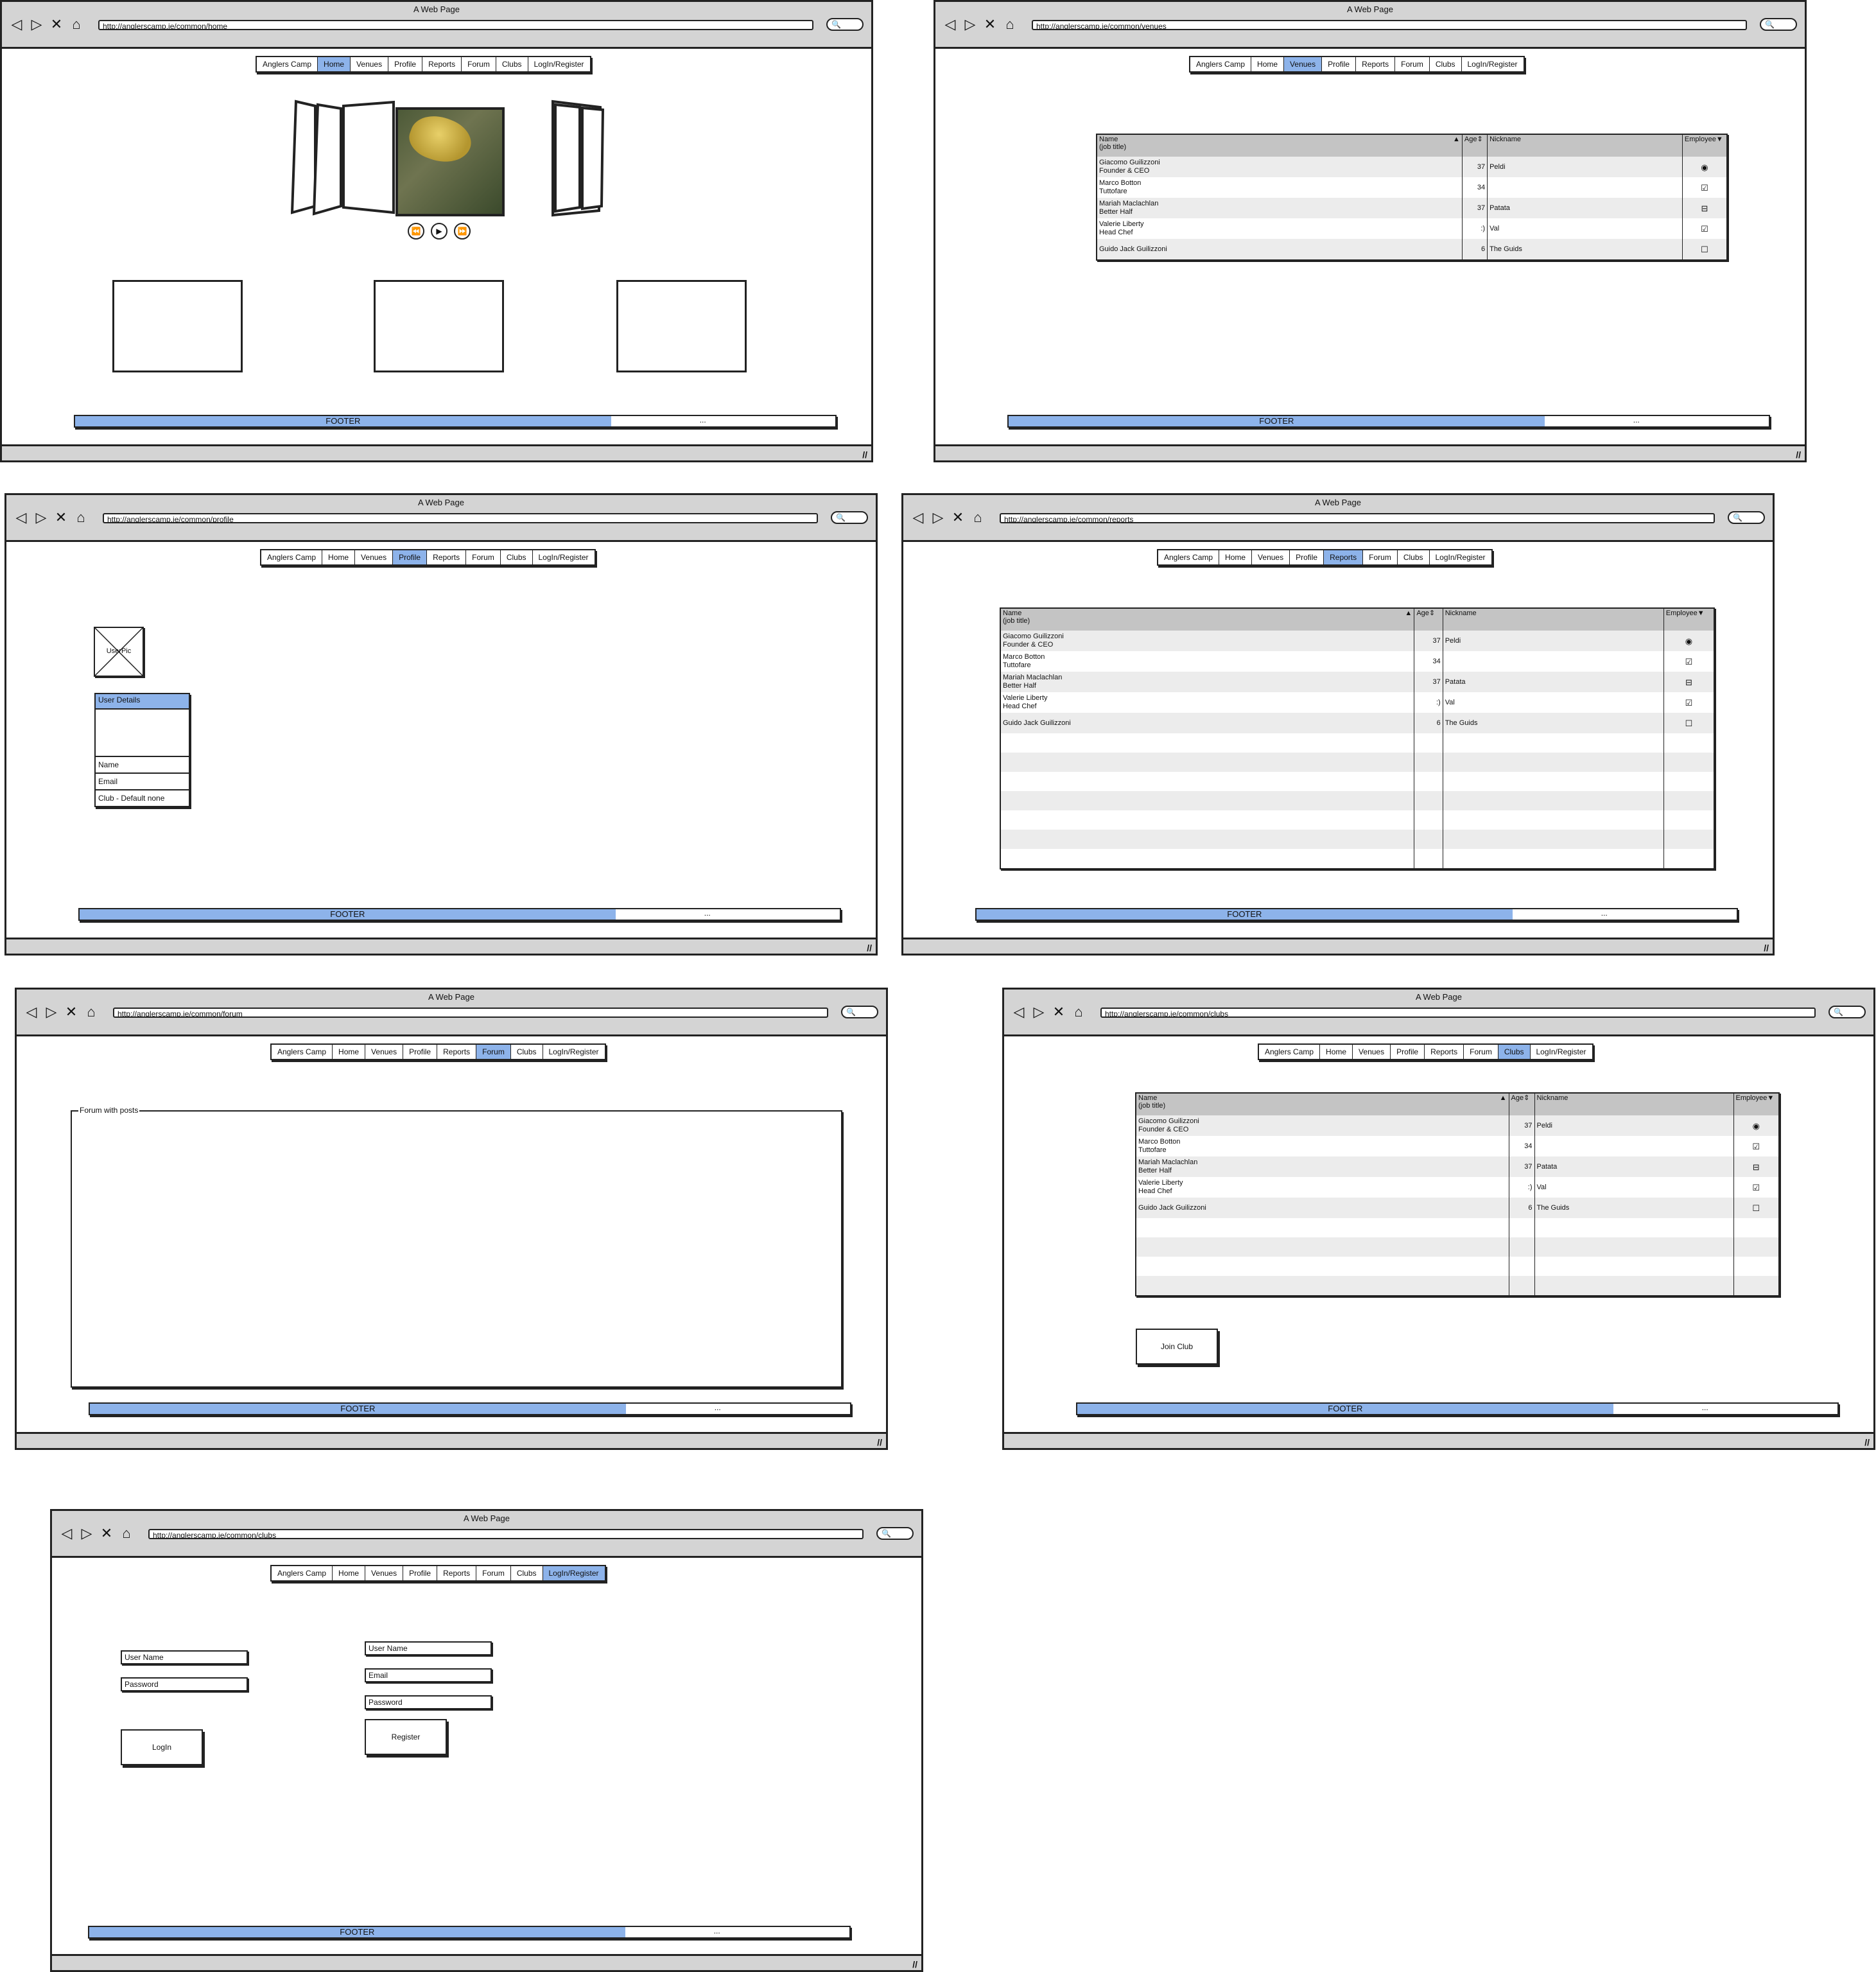 The height and width of the screenshot is (1972, 1876). Describe the element at coordinates (1358, 723) in the screenshot. I see `table-row: Guido Jack Guilizzoni 6 The Guids ☐` at that location.